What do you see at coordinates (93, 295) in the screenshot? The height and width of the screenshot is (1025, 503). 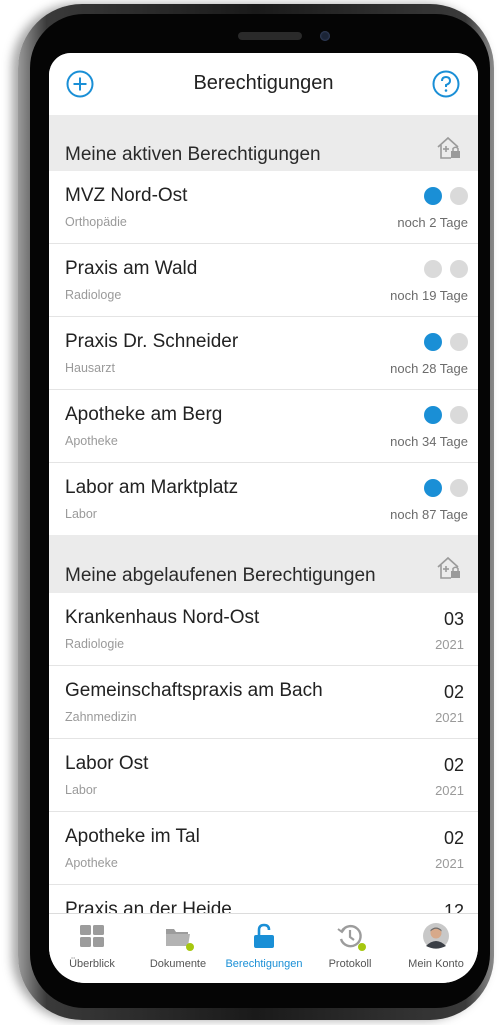 I see `item-category: Radiologe` at bounding box center [93, 295].